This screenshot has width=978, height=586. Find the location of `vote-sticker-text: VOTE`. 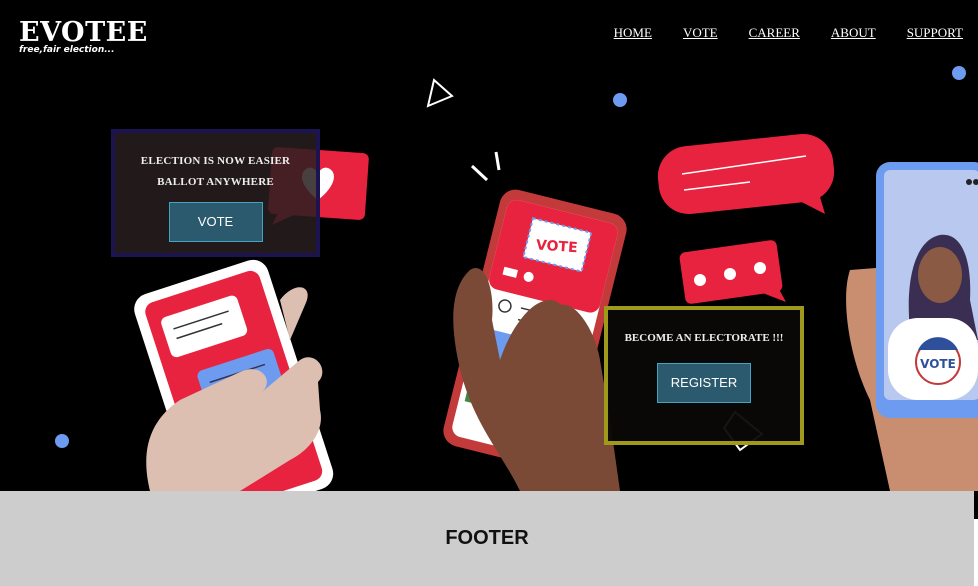

vote-sticker-text: VOTE is located at coordinates (556, 246).